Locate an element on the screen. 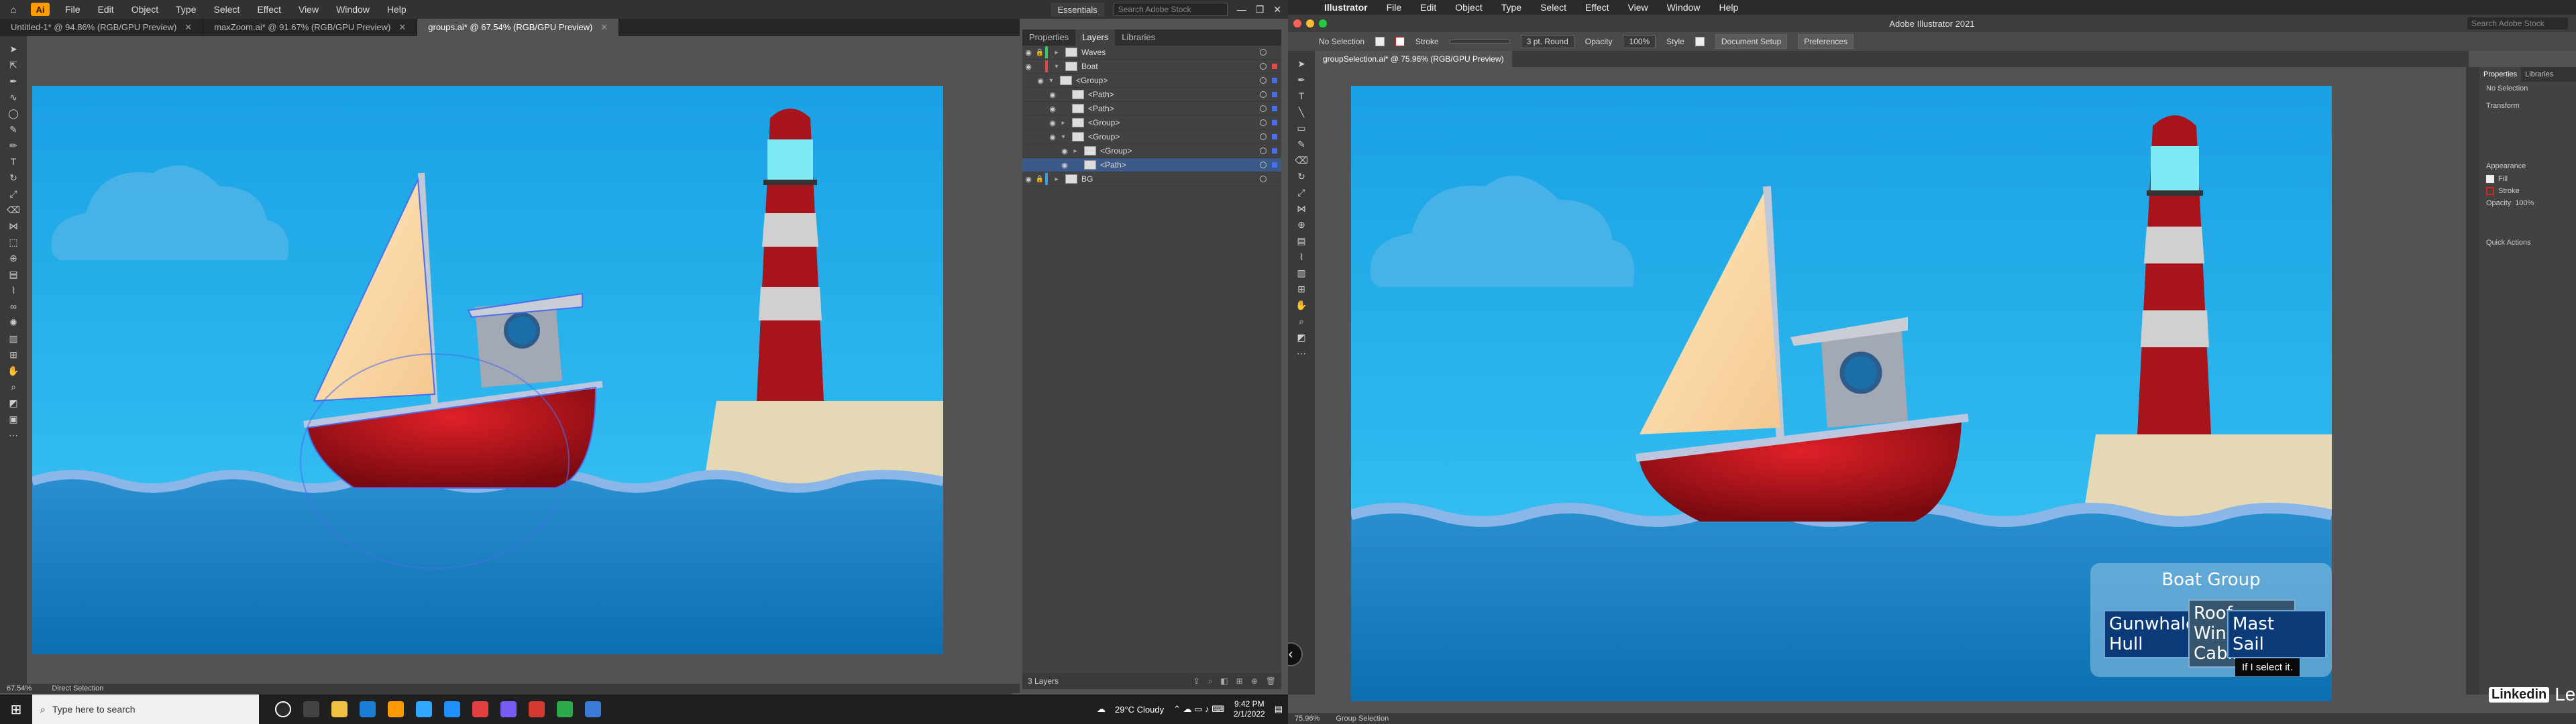 This screenshot has height=724, width=2576. rectangle-tool-icon: ▭ is located at coordinates (1301, 128).